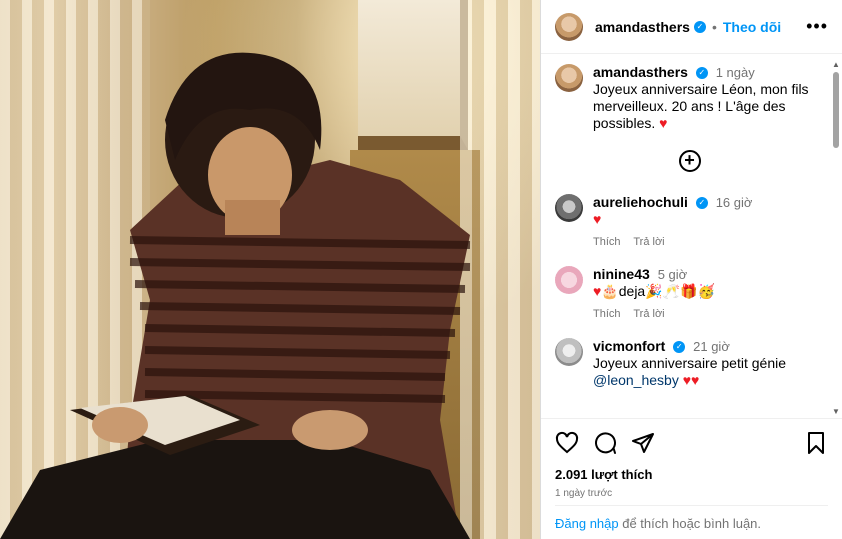 The height and width of the screenshot is (539, 842). I want to click on comment-time: 16 giờ, so click(734, 202).